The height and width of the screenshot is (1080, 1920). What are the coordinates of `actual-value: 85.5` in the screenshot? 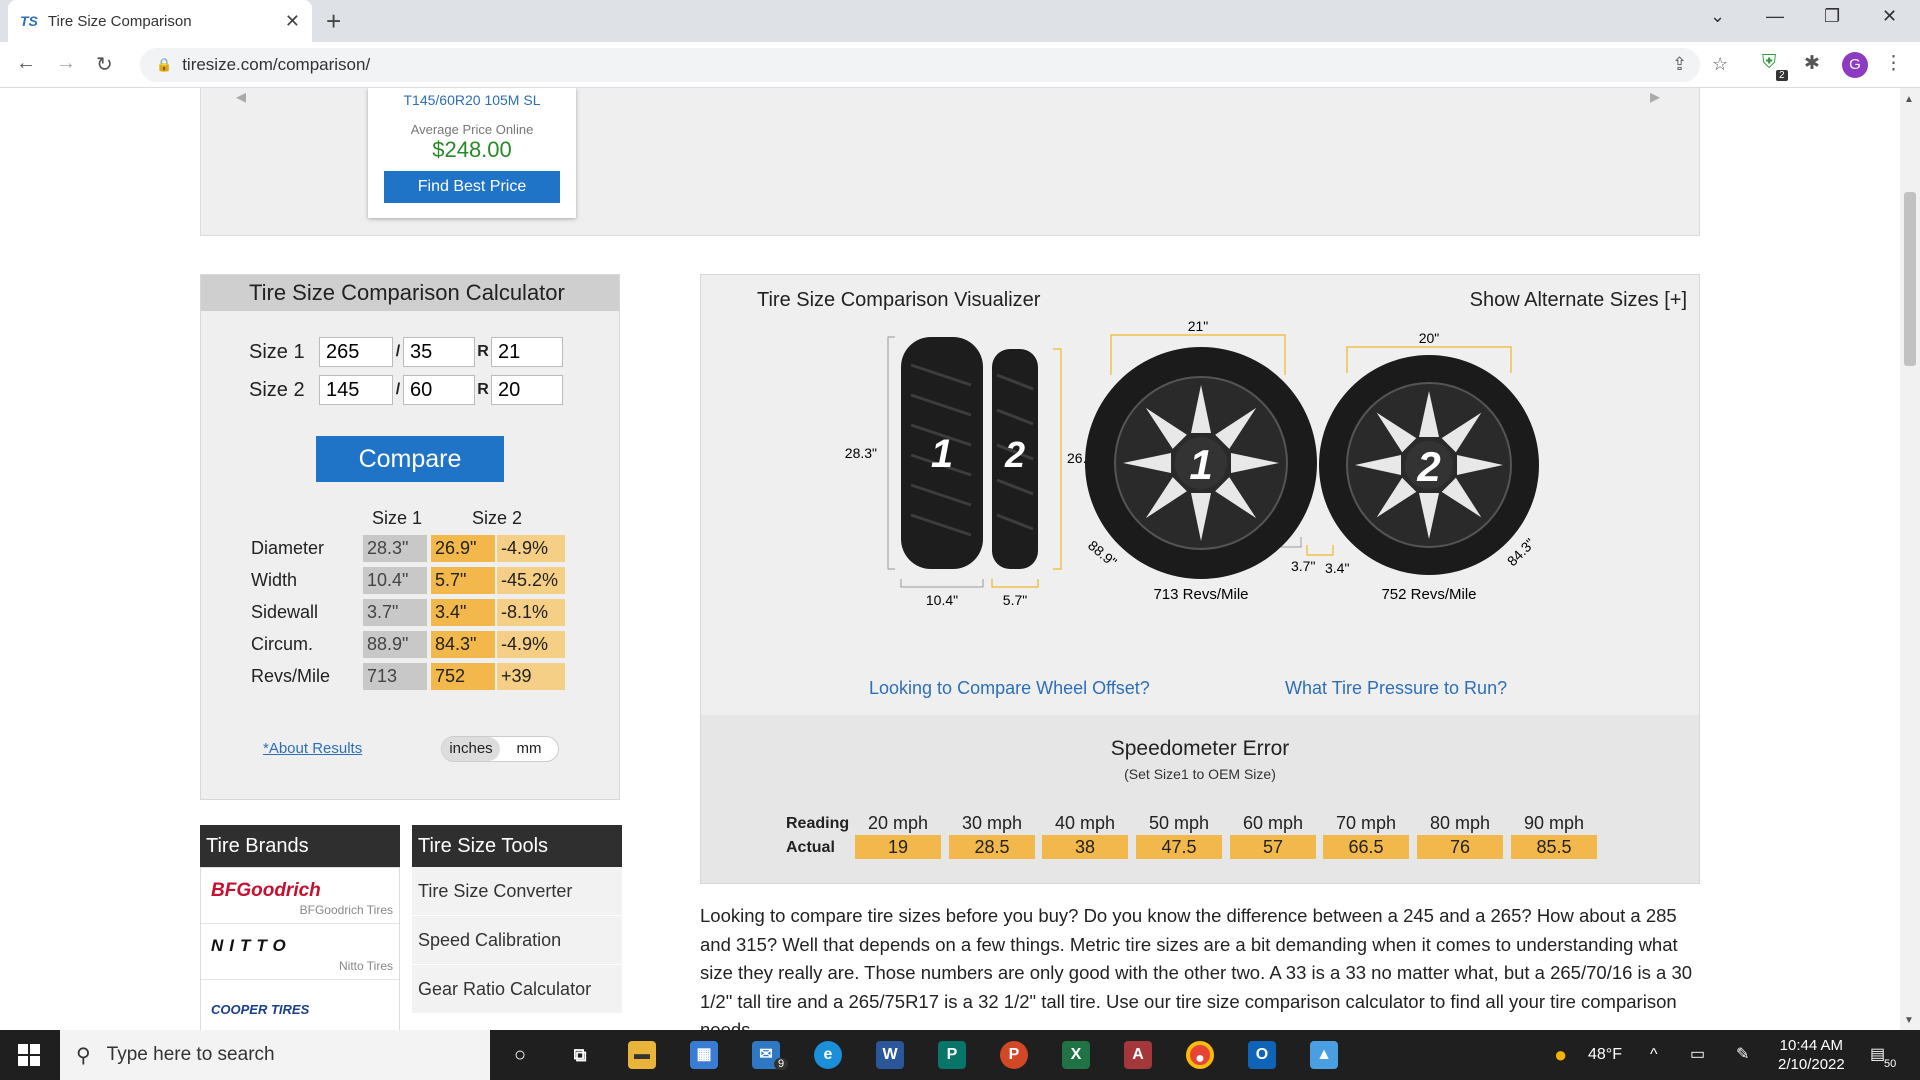 It's located at (1554, 847).